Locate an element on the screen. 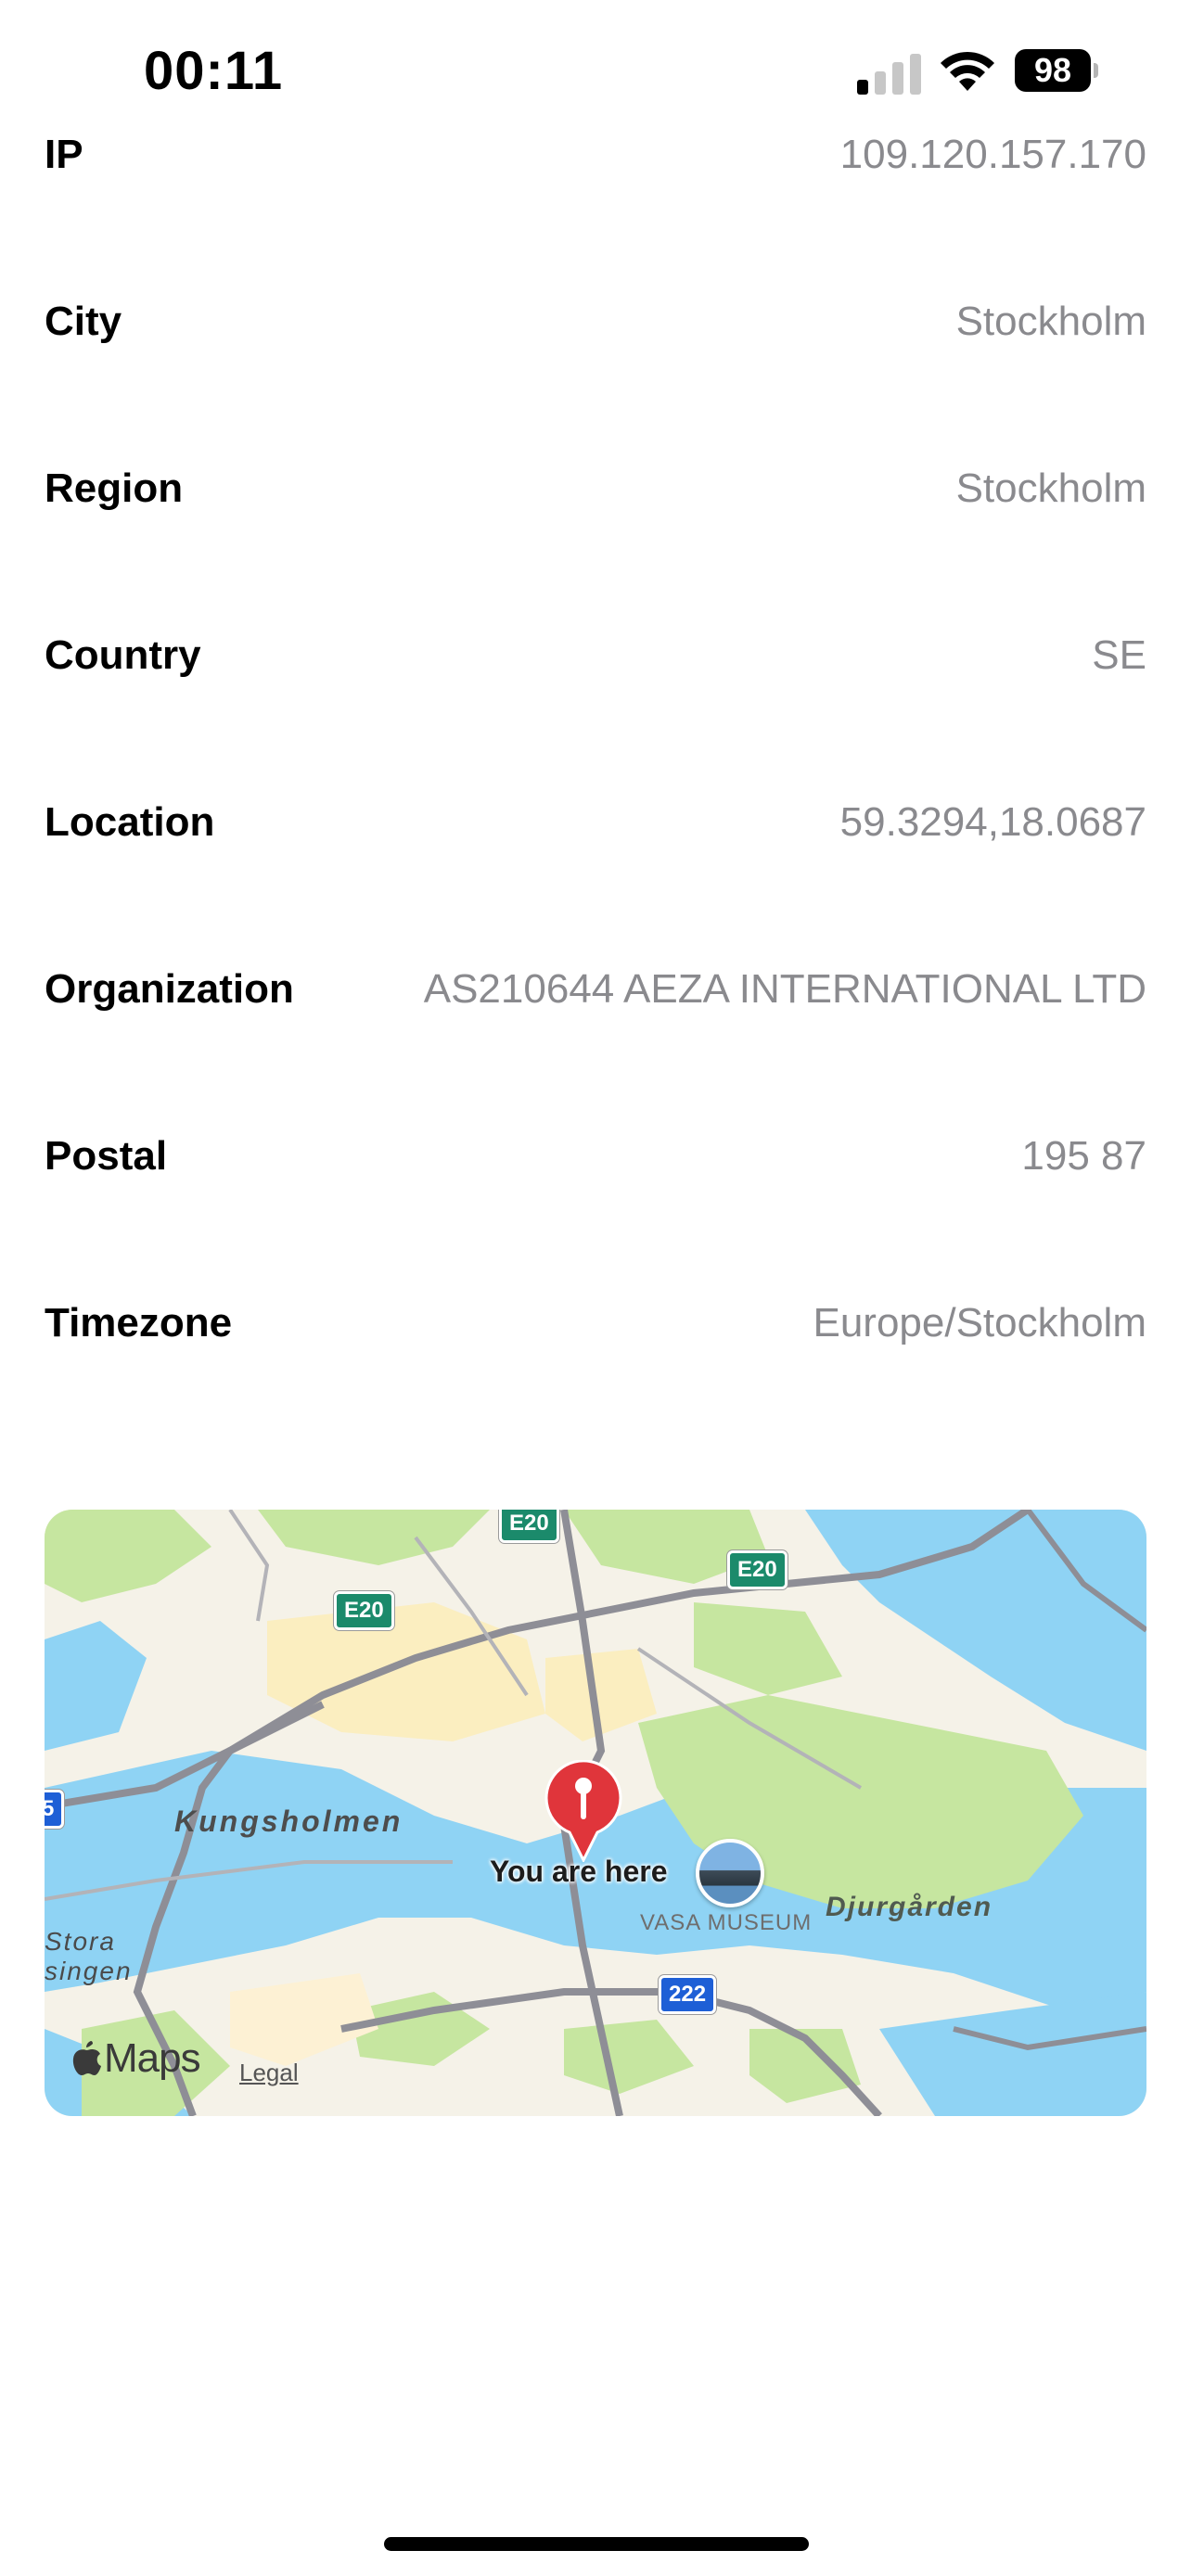 This screenshot has height=2576, width=1191. legal-link: Legal is located at coordinates (269, 2073).